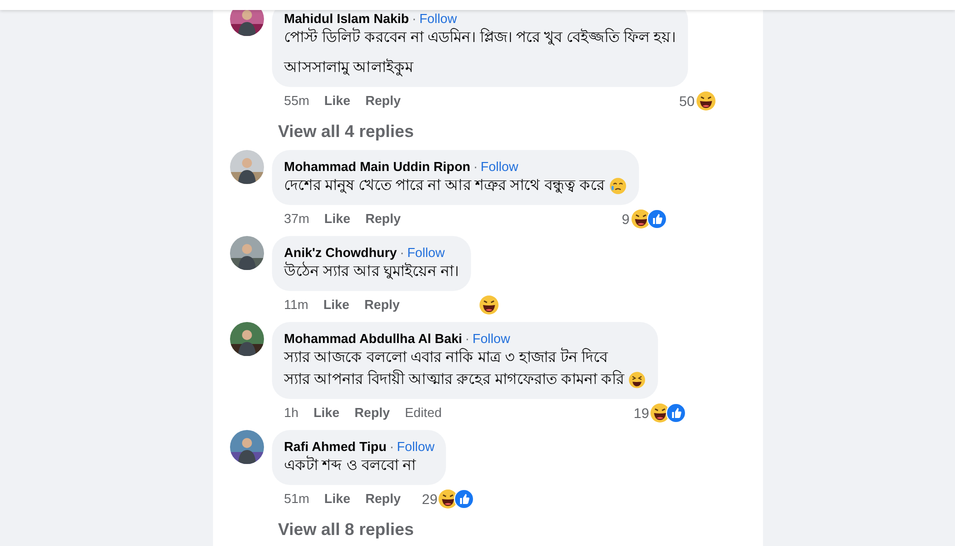 The image size is (955, 546). What do you see at coordinates (687, 101) in the screenshot?
I see `reaction-count: 50` at bounding box center [687, 101].